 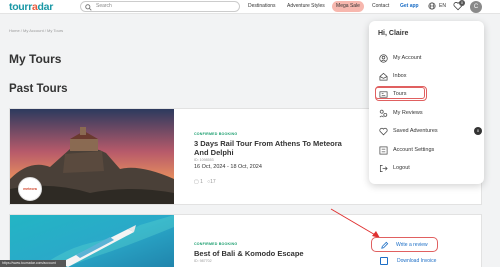 I want to click on nav-adventure-styles: Adventure Styles, so click(x=306, y=6).